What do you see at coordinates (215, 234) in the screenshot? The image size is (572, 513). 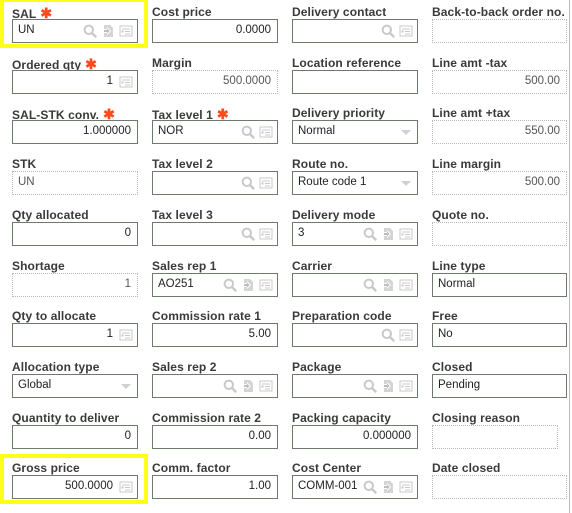 I see `tax-level-3-input` at bounding box center [215, 234].